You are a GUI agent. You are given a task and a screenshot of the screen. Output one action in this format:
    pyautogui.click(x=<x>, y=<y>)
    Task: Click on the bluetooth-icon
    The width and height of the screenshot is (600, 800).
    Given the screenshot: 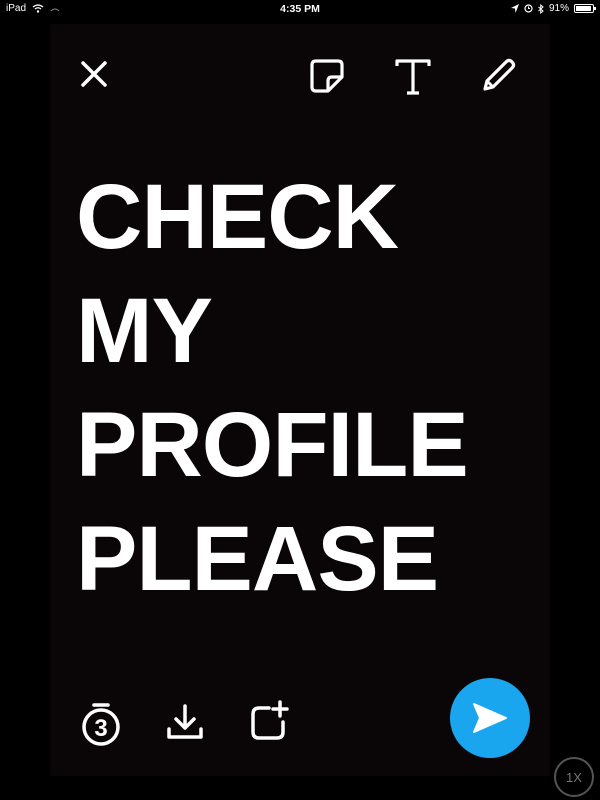 What is the action you would take?
    pyautogui.click(x=541, y=8)
    